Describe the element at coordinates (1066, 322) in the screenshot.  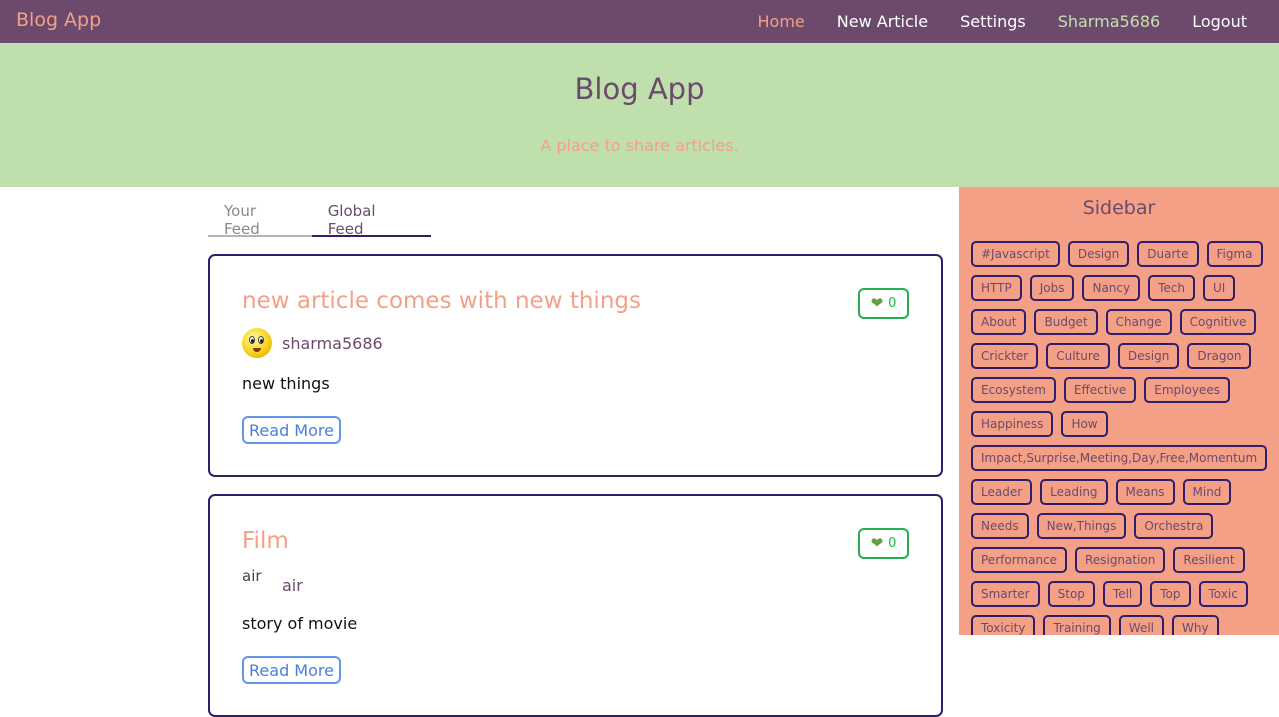
I see `tag-pill: Budget` at that location.